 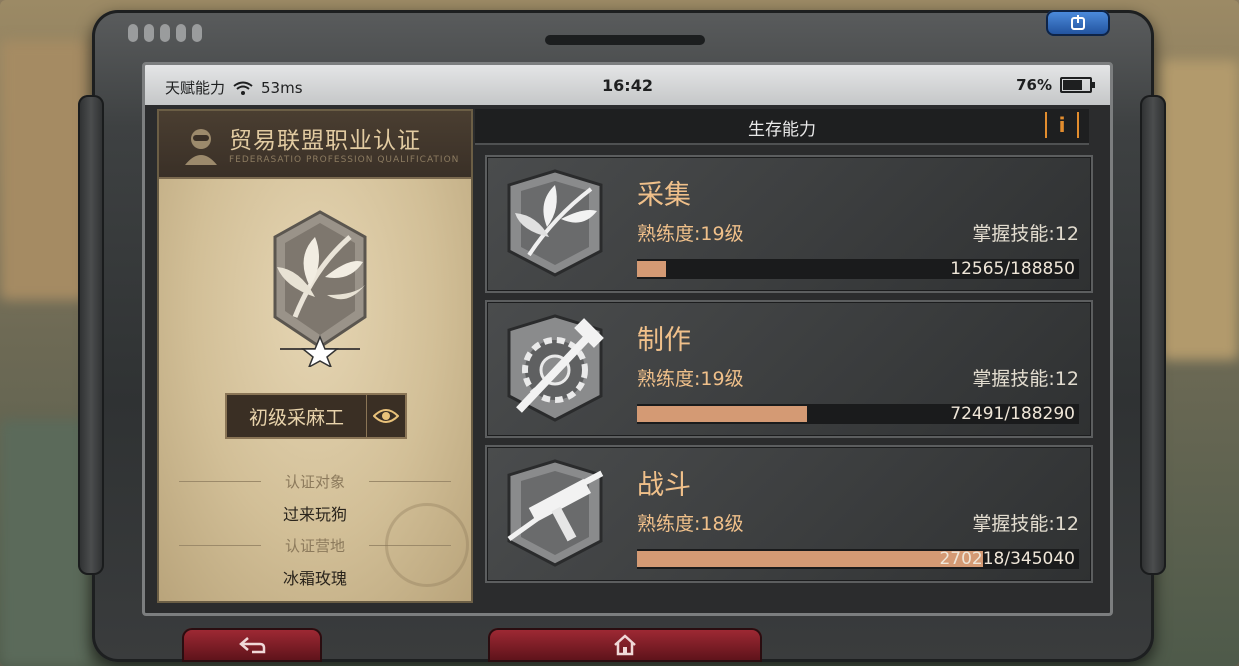 I want to click on target-label-row: 认证对象, so click(x=315, y=481).